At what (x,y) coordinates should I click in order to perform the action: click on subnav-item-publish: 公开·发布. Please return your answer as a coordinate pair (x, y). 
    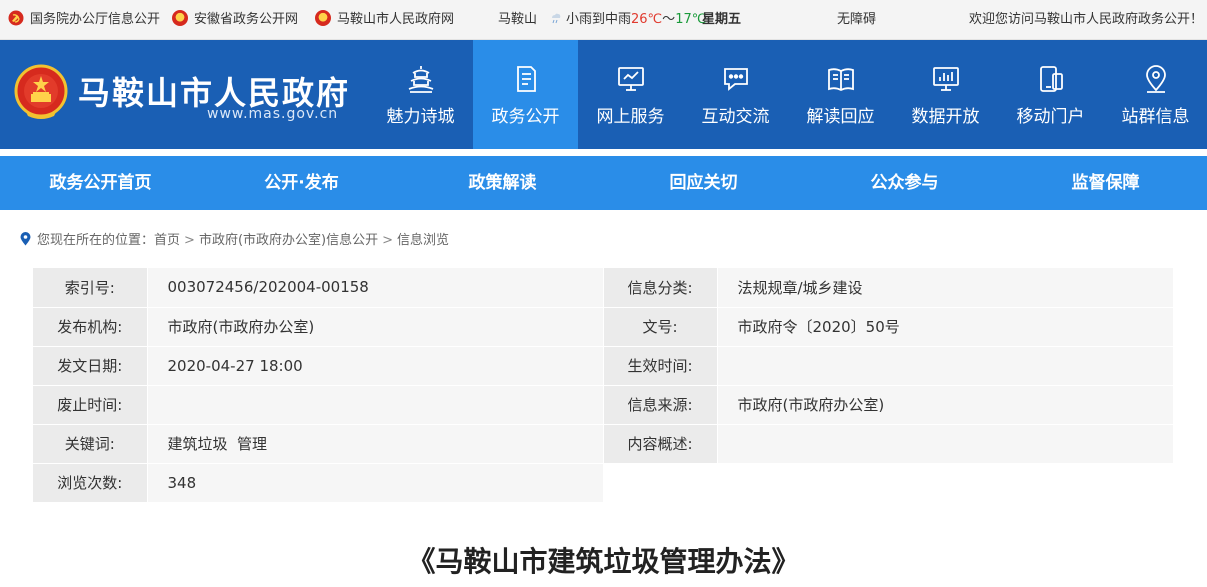
    Looking at the image, I should click on (301, 183).